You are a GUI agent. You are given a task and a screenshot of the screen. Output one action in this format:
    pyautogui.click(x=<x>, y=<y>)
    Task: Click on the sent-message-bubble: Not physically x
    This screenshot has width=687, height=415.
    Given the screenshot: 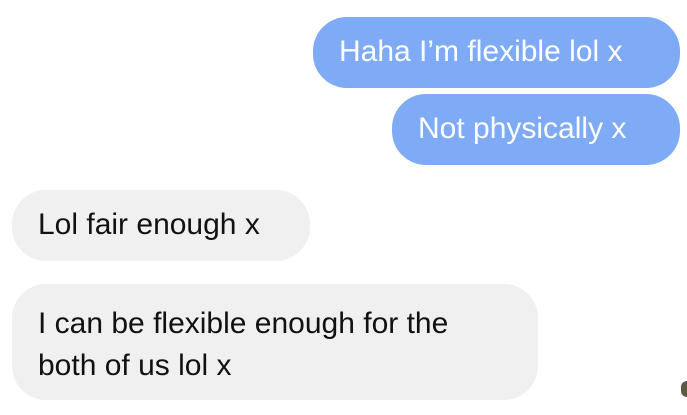 What is the action you would take?
    pyautogui.click(x=536, y=129)
    